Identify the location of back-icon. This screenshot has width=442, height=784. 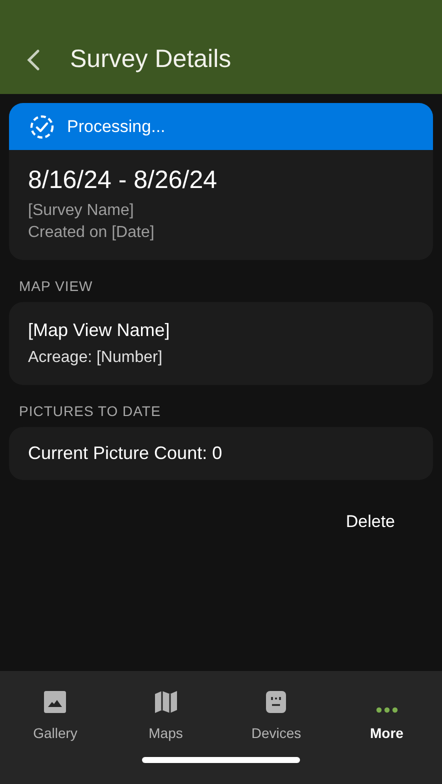
(33, 60).